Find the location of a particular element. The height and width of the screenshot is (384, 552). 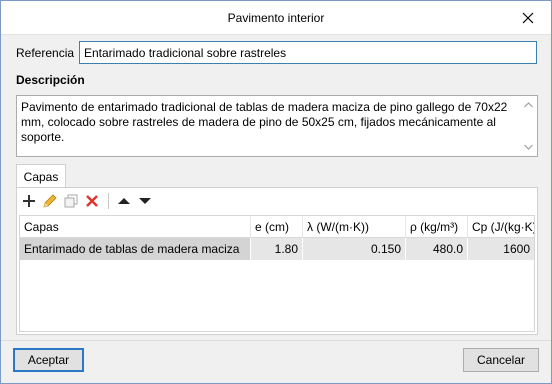

cell-conductivity: 0.150 is located at coordinates (354, 249).